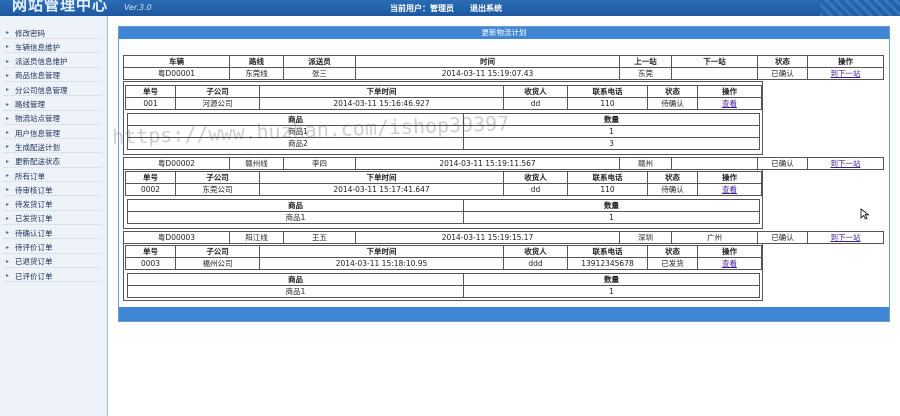 The width and height of the screenshot is (900, 416). Describe the element at coordinates (319, 73) in the screenshot. I see `courier-cell: 张三` at that location.